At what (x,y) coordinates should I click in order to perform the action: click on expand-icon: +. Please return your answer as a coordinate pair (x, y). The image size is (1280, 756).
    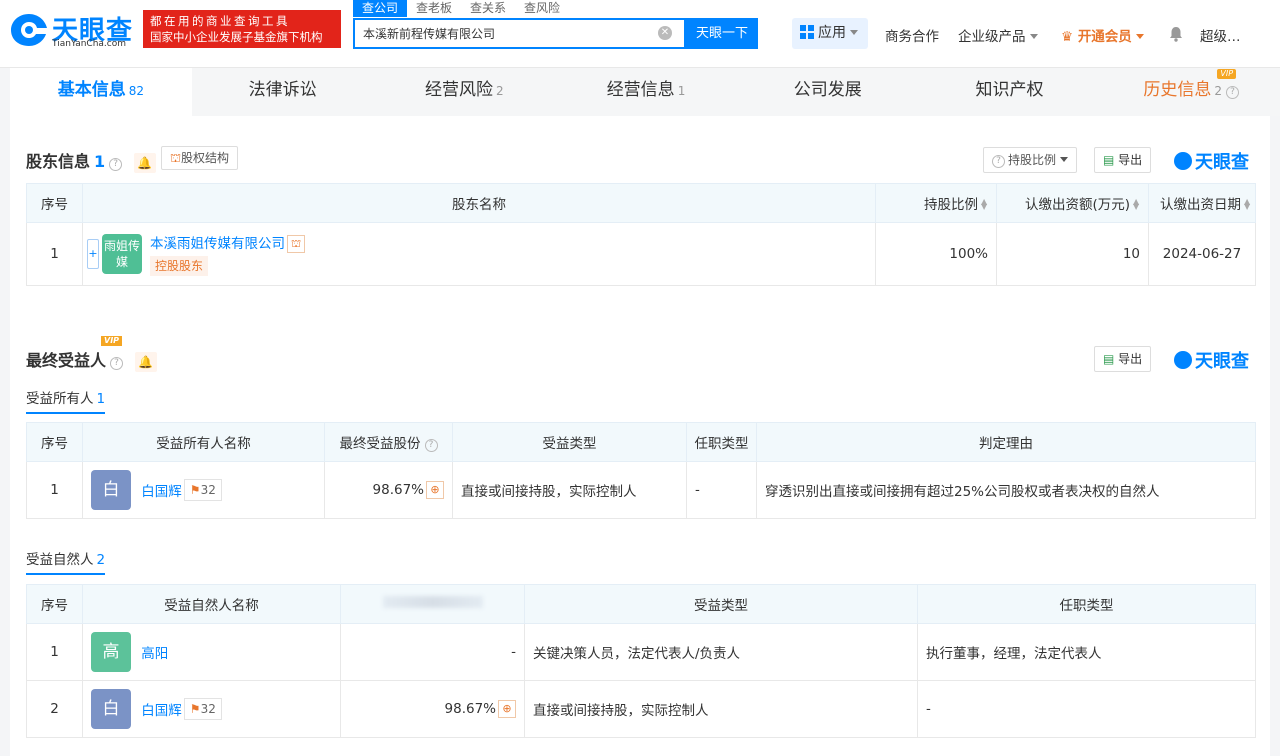
    Looking at the image, I should click on (93, 254).